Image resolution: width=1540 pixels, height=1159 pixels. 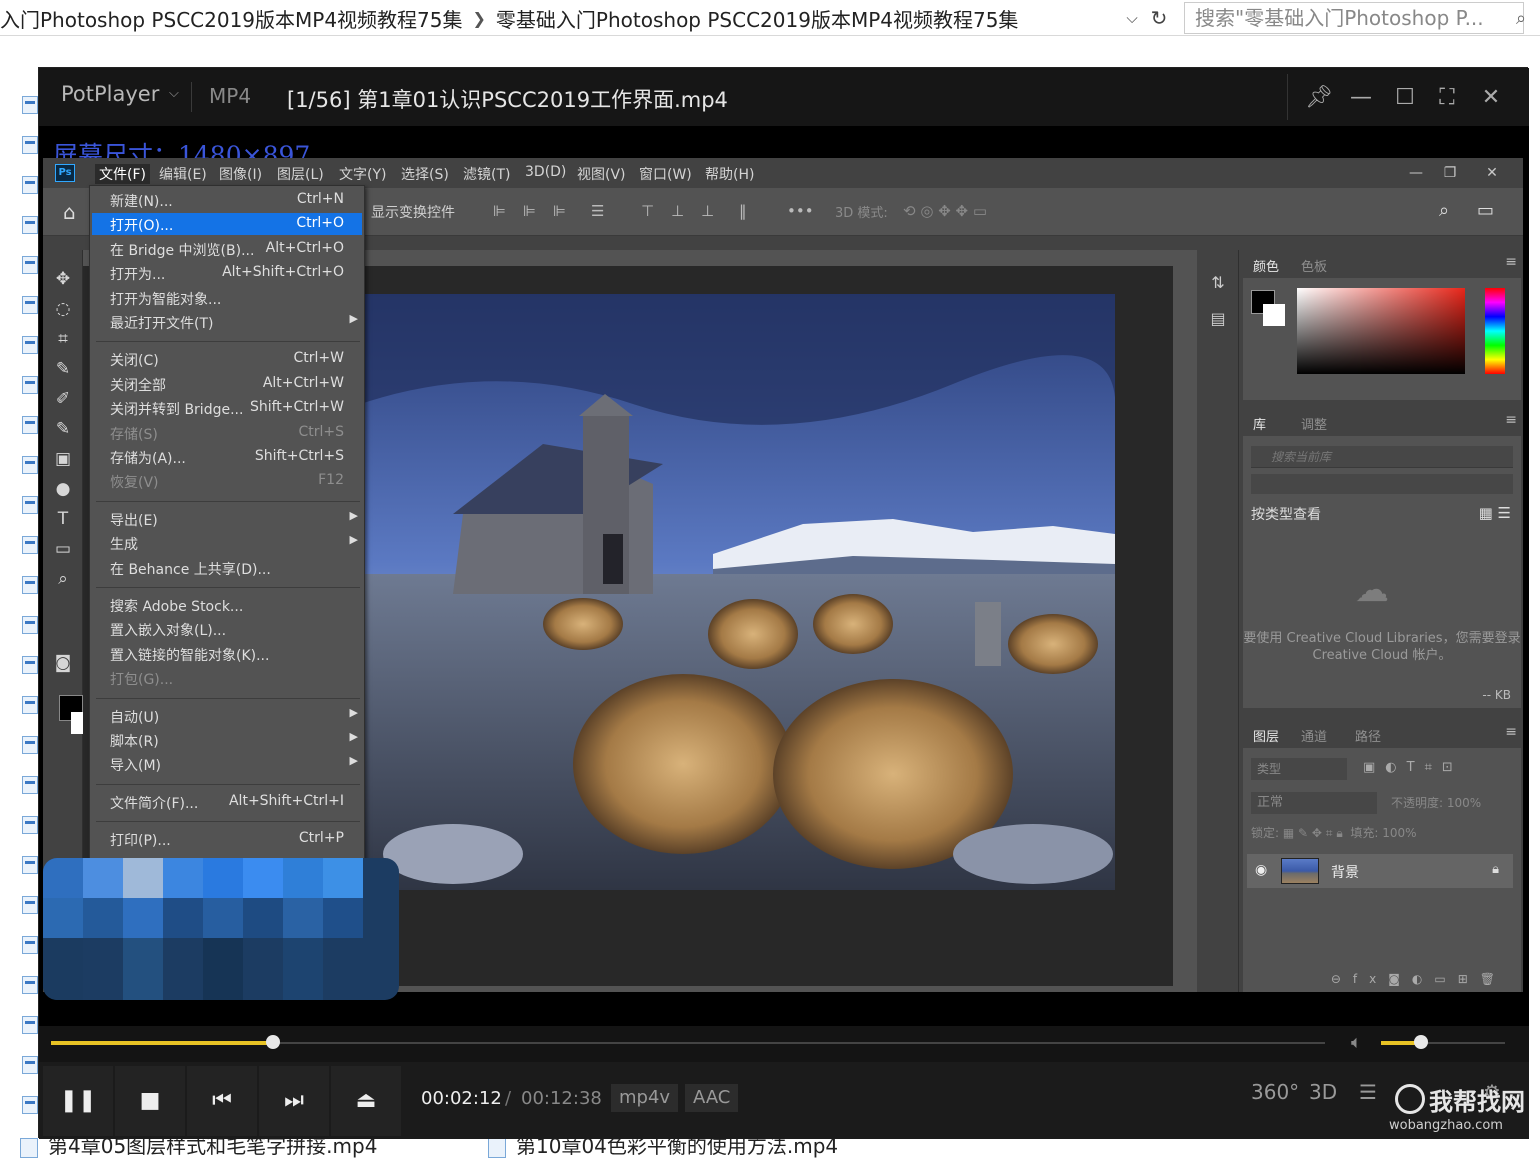 I want to click on fullscreen-icon: ⛶, so click(x=1447, y=98).